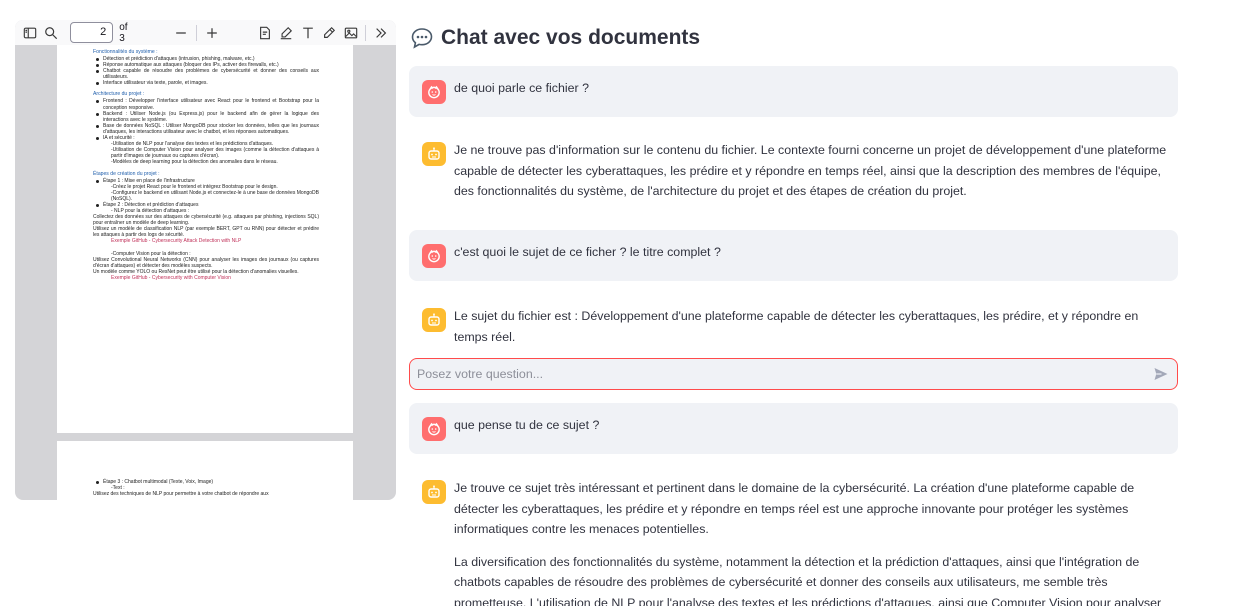 The image size is (1237, 606). Describe the element at coordinates (381, 33) in the screenshot. I see `more-tools-icon` at that location.